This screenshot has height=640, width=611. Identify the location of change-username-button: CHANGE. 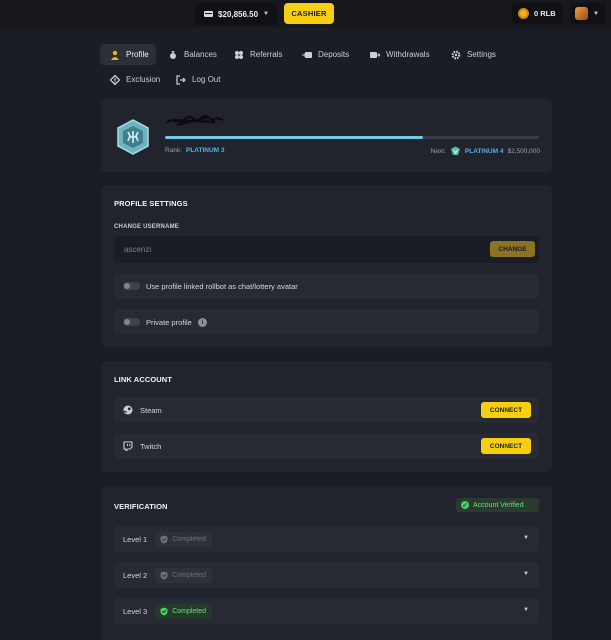
(512, 249).